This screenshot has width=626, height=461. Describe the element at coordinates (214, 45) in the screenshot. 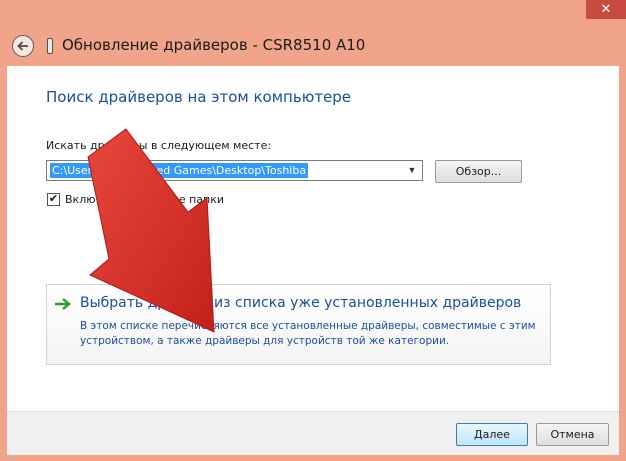

I see `window-title: Обновление драйверов - CSR8510 A10` at that location.